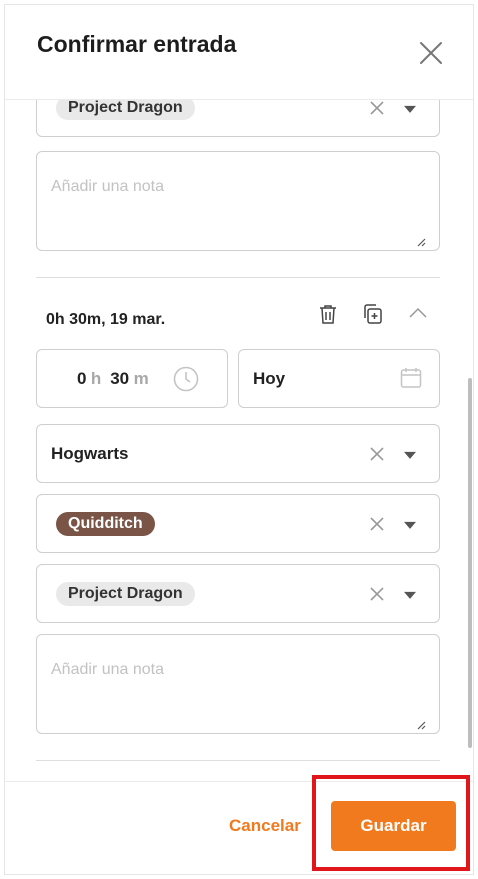  I want to click on clear-client-button, so click(377, 453).